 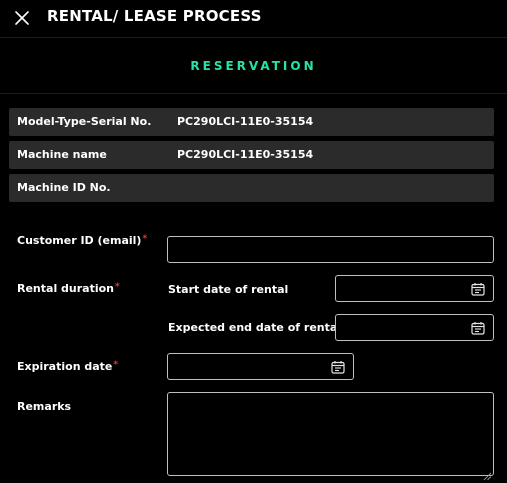 What do you see at coordinates (44, 406) in the screenshot?
I see `remarks-label: Remarks` at bounding box center [44, 406].